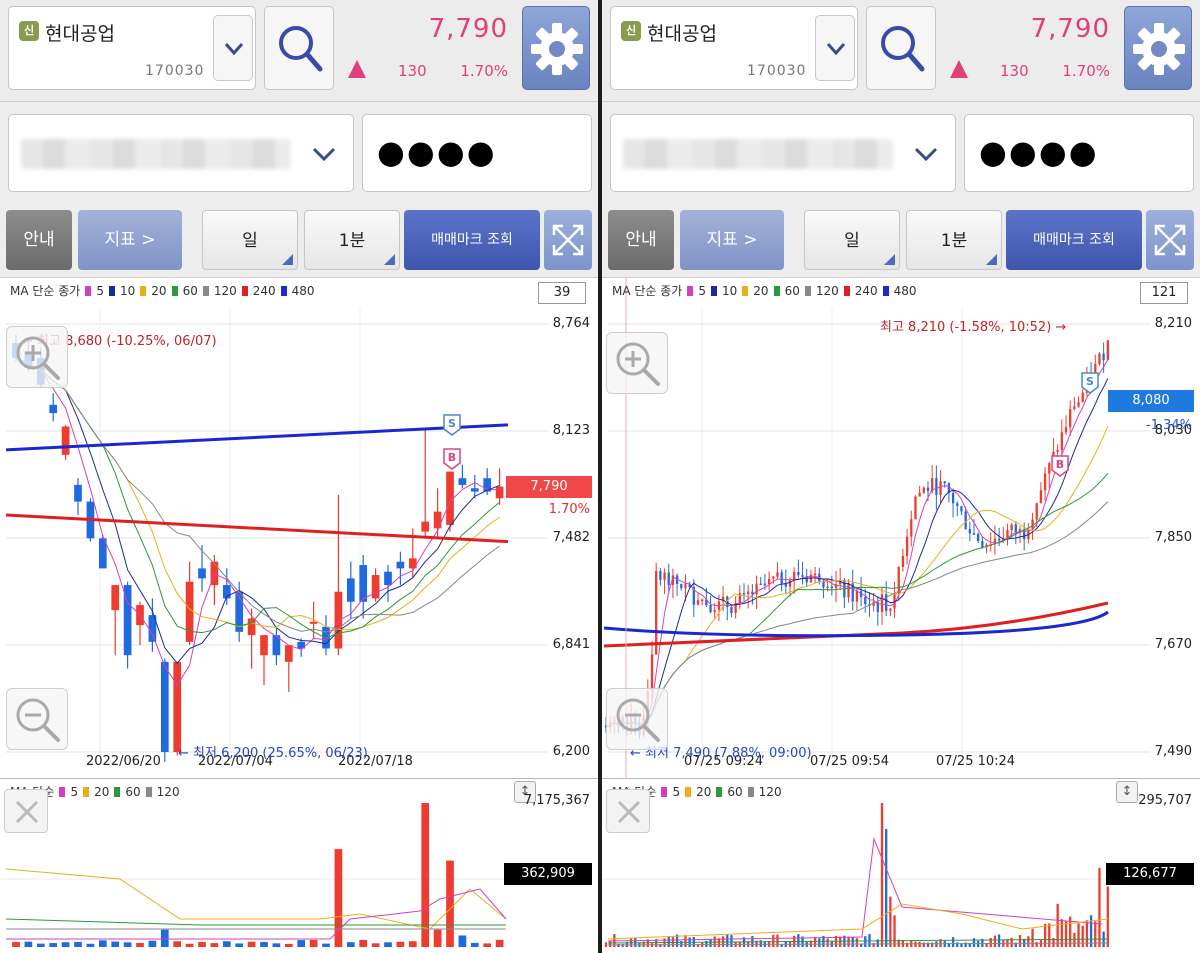 This screenshot has width=1200, height=953. Describe the element at coordinates (1150, 874) in the screenshot. I see `volume-current: 126,677` at that location.